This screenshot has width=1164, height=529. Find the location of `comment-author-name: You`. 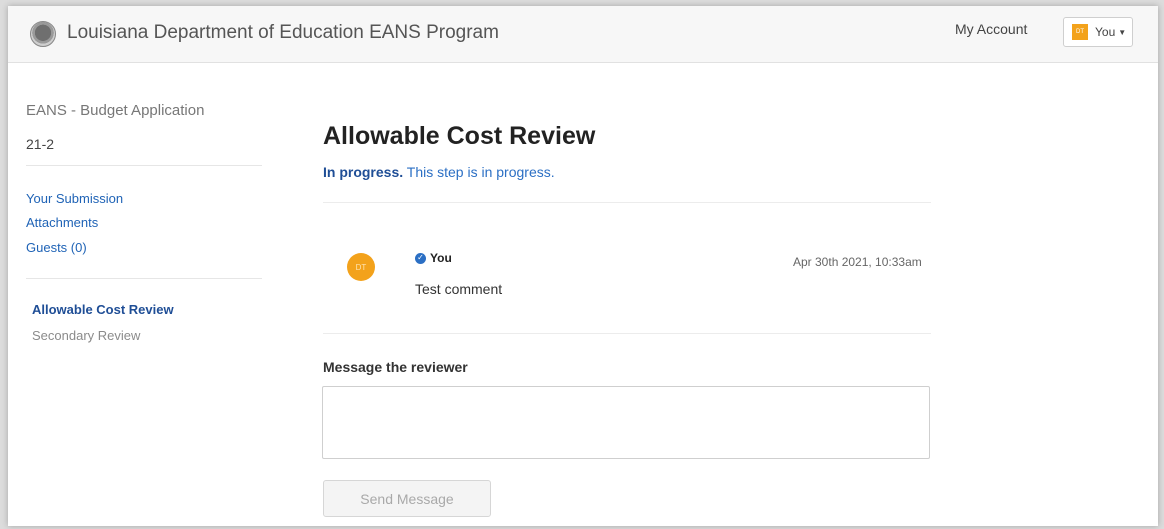

comment-author-name: You is located at coordinates (441, 258).